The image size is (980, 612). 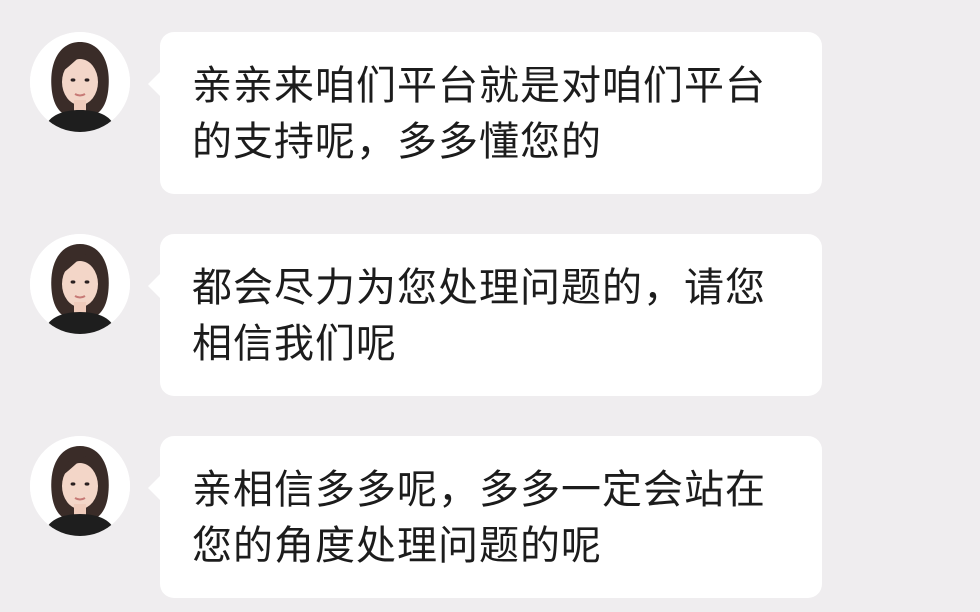 What do you see at coordinates (397, 142) in the screenshot?
I see `message-text-line: 的支持呢，多多懂您的` at bounding box center [397, 142].